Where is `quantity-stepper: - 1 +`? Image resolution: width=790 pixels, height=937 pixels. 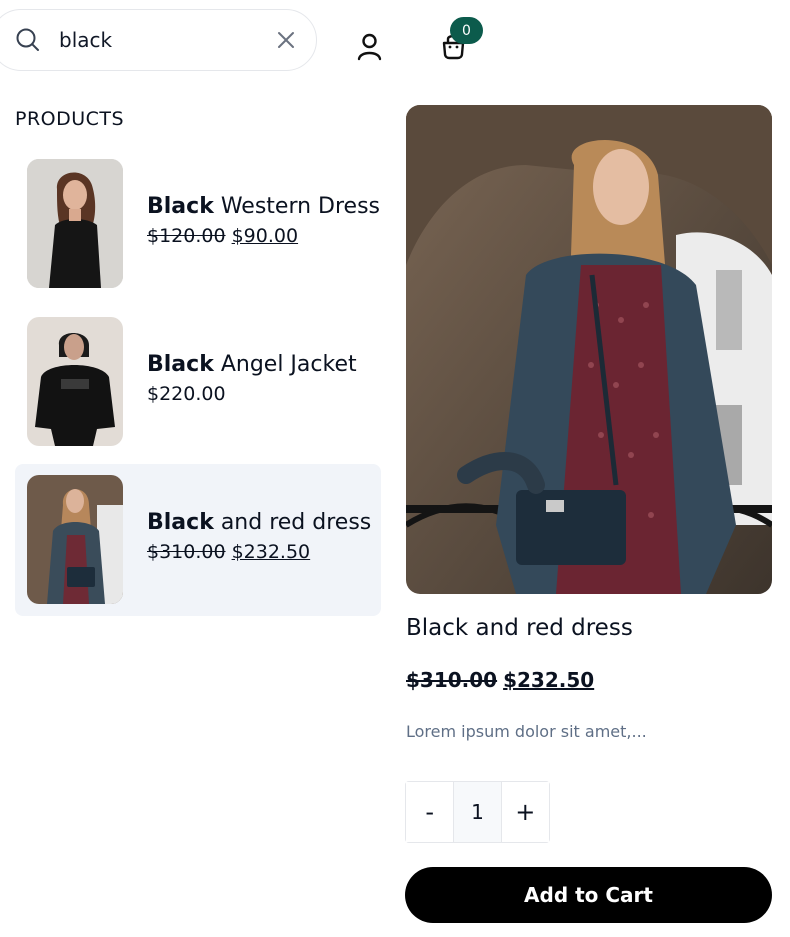 quantity-stepper: - 1 + is located at coordinates (477, 812).